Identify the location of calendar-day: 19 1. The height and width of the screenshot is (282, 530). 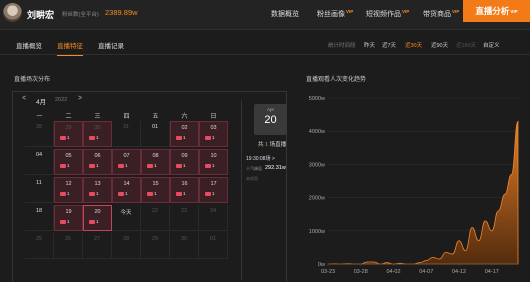
(68, 218).